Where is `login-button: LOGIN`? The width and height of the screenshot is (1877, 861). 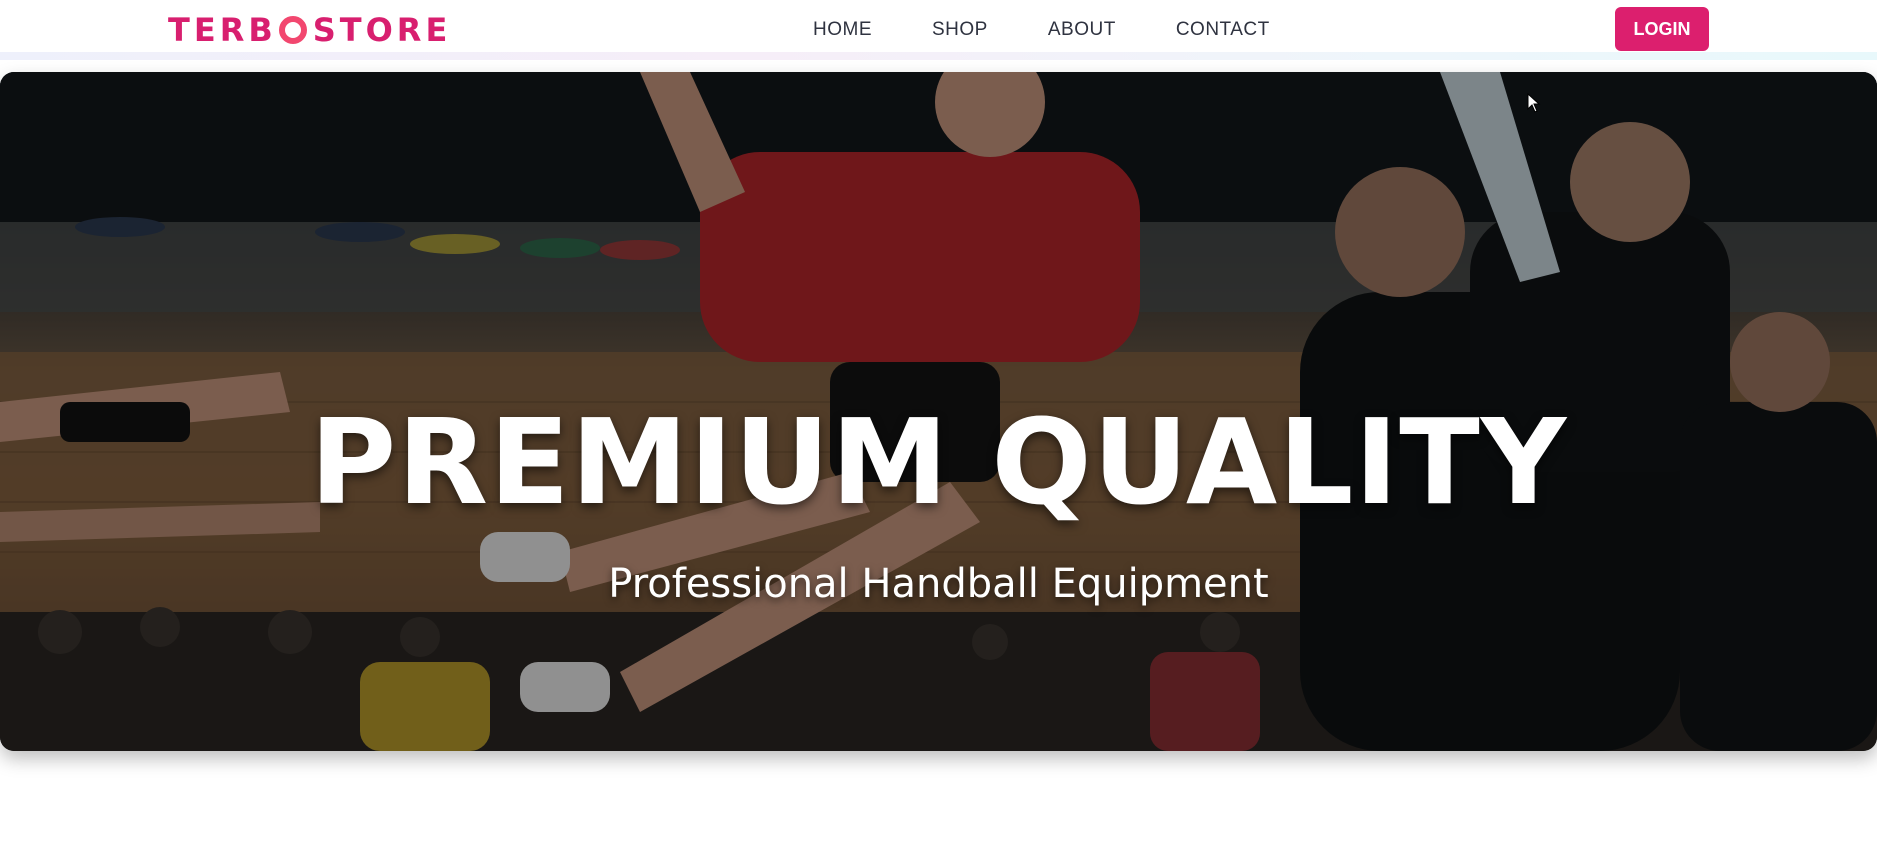 login-button: LOGIN is located at coordinates (1662, 29).